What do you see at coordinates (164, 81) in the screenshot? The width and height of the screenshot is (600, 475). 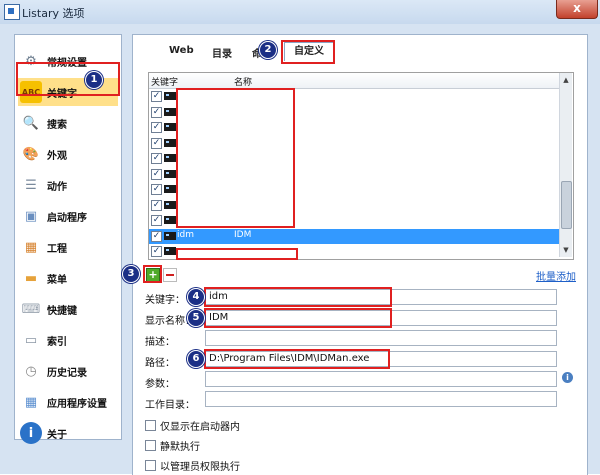 I see `column-header-keyword: 关键字` at bounding box center [164, 81].